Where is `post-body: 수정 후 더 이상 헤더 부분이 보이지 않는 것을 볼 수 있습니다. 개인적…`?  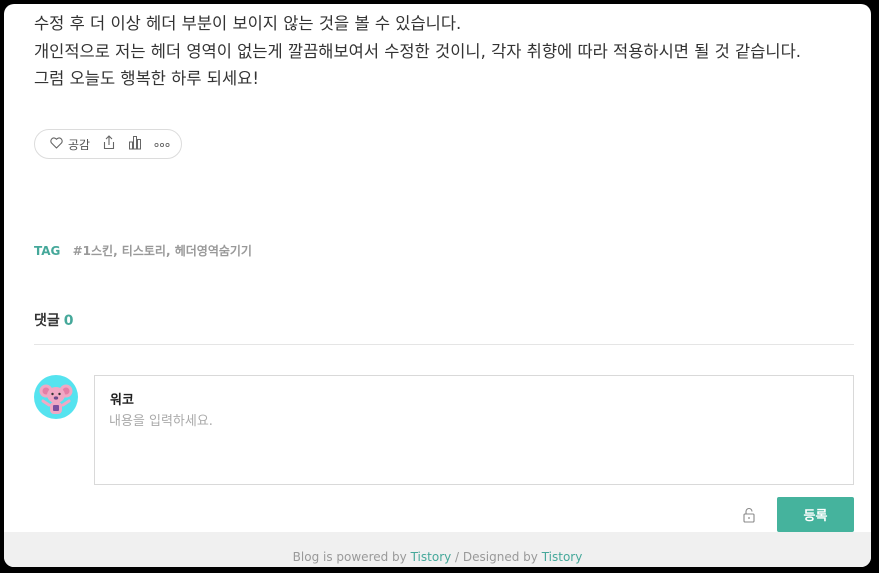 post-body: 수정 후 더 이상 헤더 부분이 보이지 않는 것을 볼 수 있습니다. 개인적… is located at coordinates (417, 51).